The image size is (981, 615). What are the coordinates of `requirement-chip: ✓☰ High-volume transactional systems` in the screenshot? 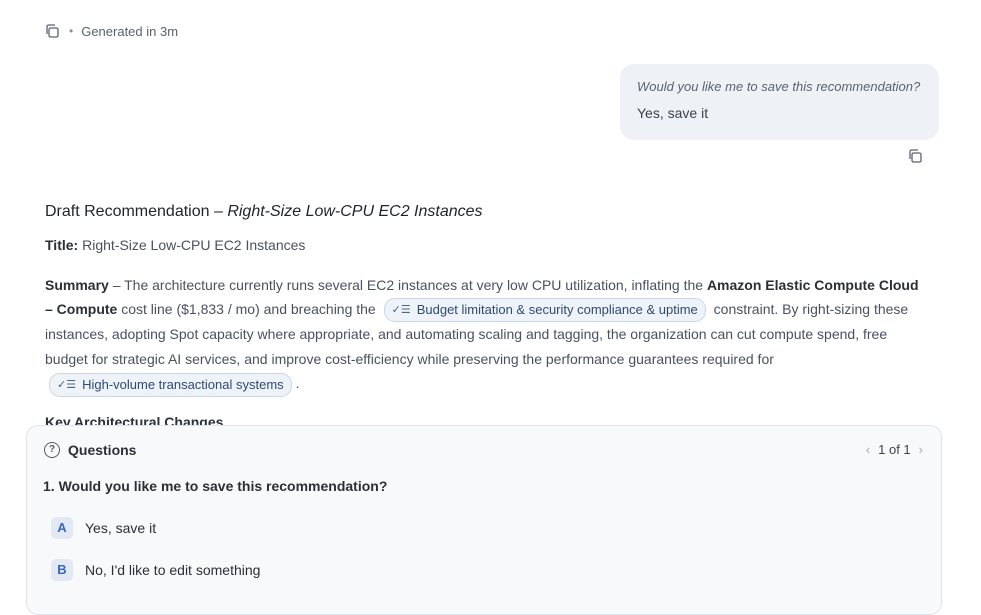 It's located at (170, 384).